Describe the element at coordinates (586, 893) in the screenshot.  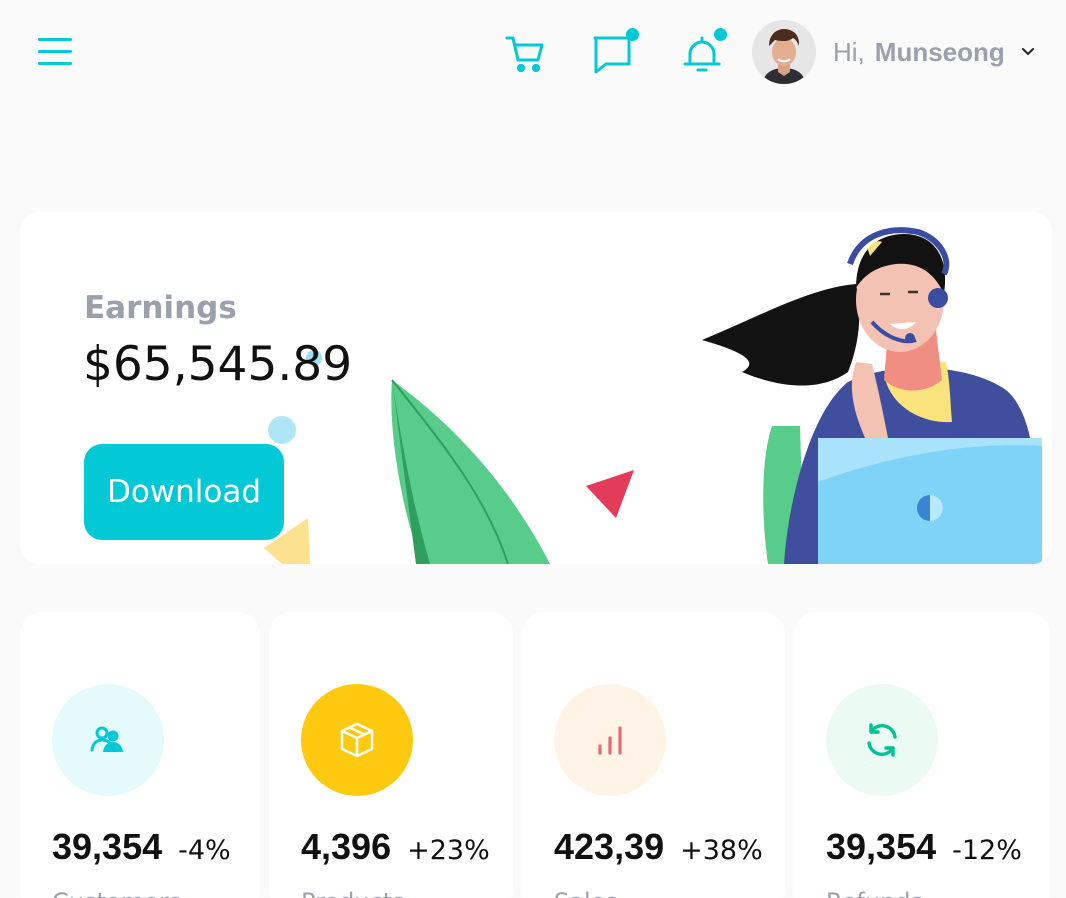
I see `stat-title: Sales` at that location.